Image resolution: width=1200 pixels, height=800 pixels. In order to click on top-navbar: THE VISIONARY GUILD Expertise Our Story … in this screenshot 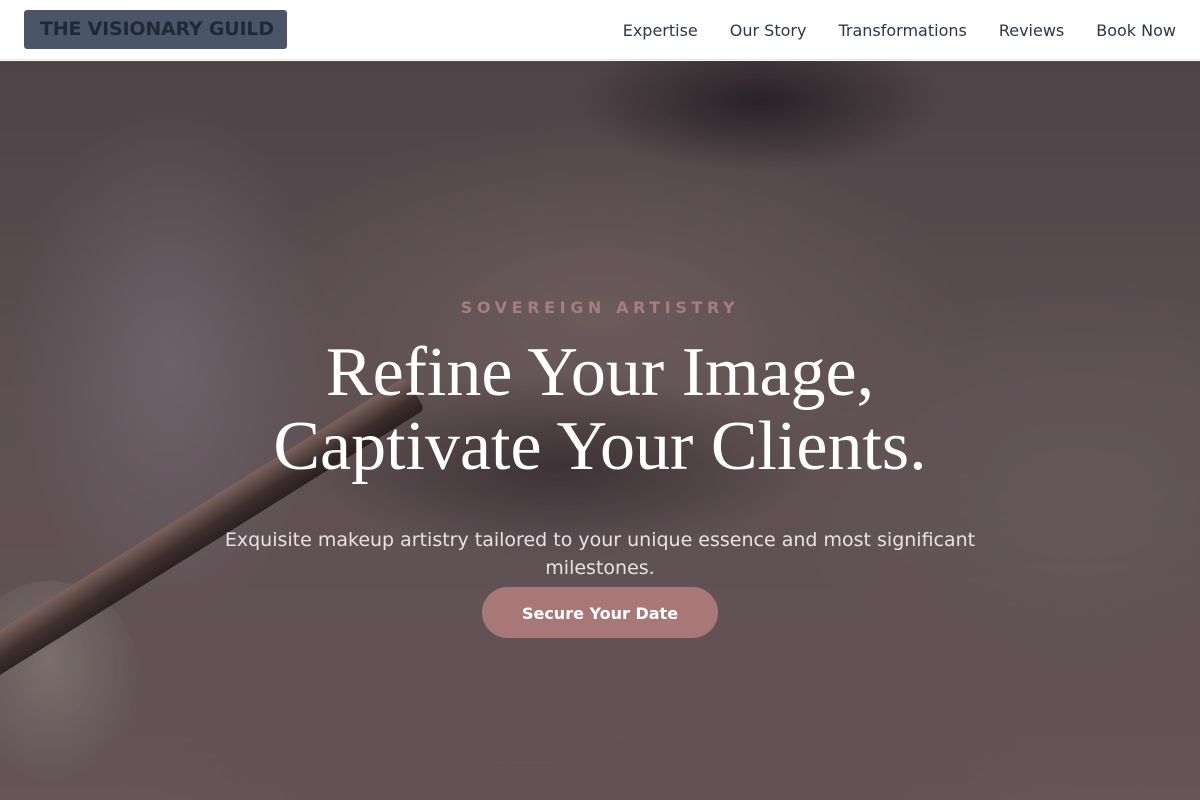, I will do `click(600, 30)`.